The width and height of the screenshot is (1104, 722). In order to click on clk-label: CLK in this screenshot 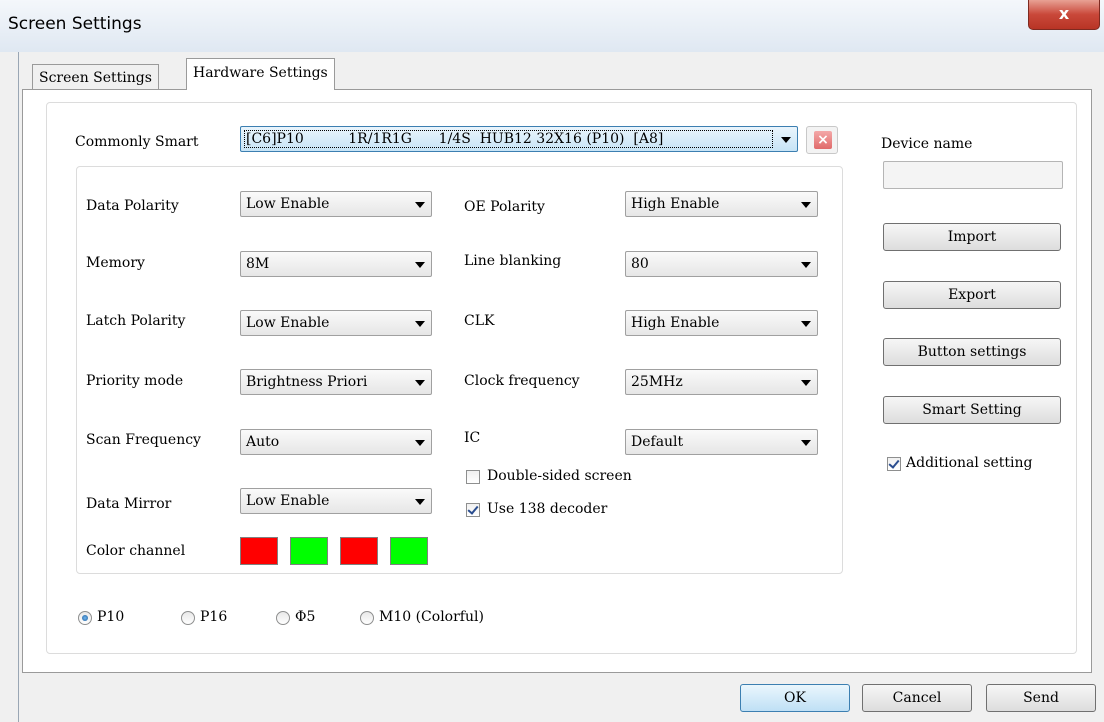, I will do `click(479, 321)`.